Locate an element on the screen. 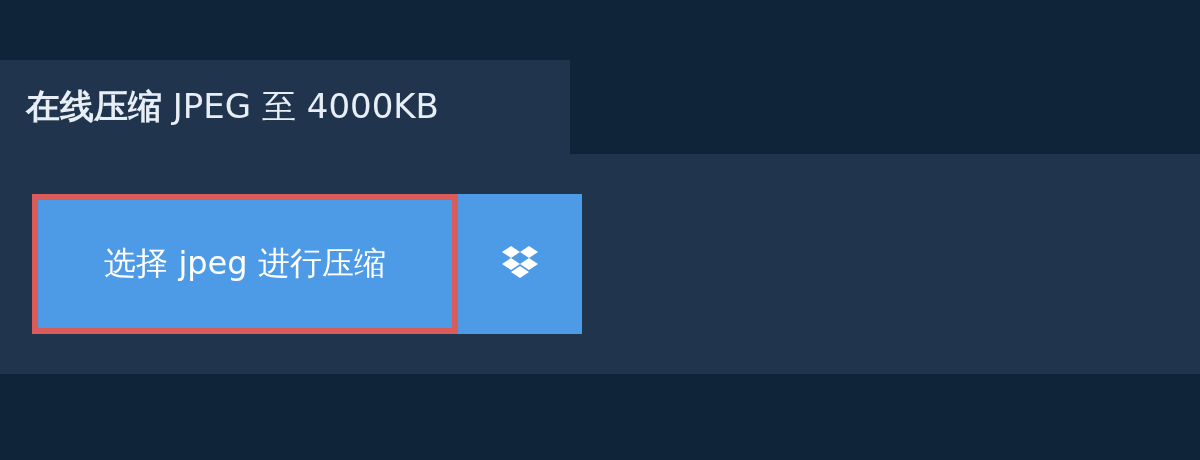 The image size is (1200, 460). upload-button: 选择 jpeg 进行压缩 is located at coordinates (245, 264).